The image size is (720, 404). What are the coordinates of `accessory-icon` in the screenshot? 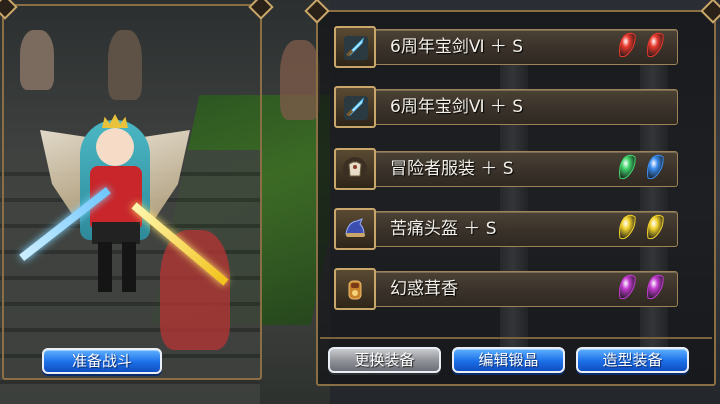 It's located at (355, 289).